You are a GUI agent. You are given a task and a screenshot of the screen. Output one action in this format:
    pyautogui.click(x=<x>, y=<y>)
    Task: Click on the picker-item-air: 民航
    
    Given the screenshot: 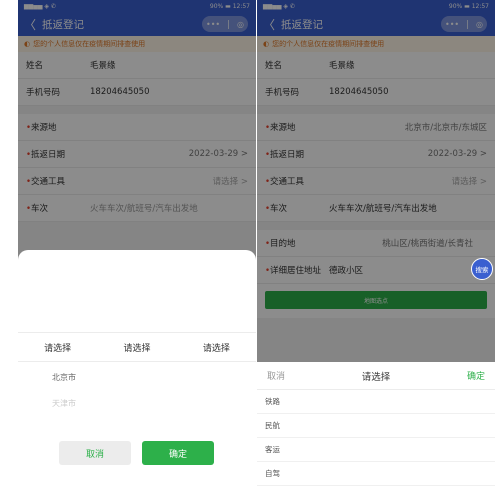 What is the action you would take?
    pyautogui.click(x=376, y=426)
    